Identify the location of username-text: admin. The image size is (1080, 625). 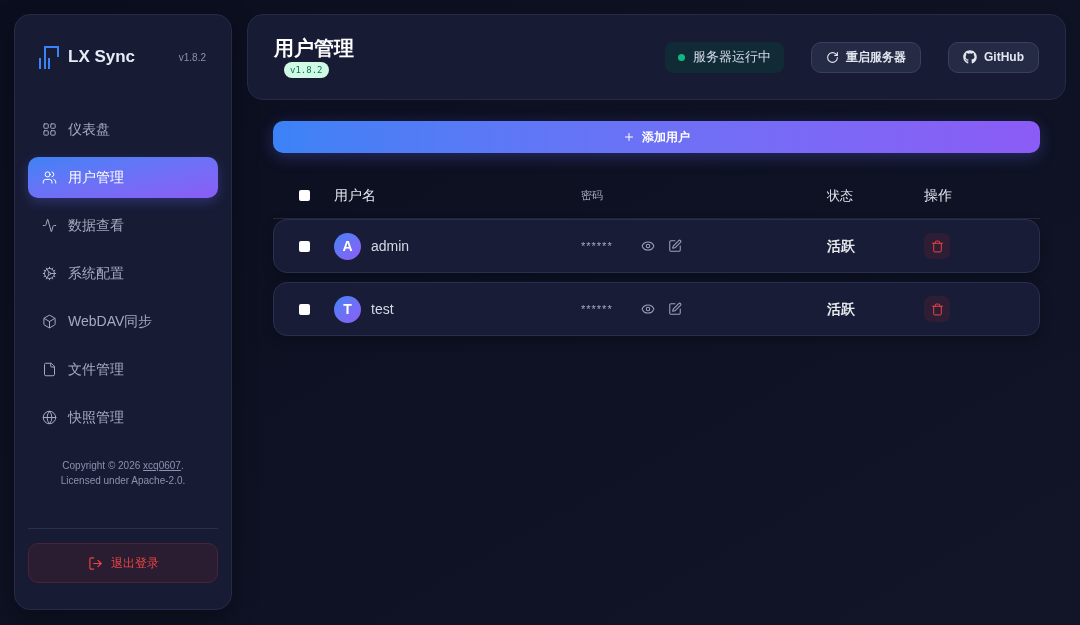
(390, 246).